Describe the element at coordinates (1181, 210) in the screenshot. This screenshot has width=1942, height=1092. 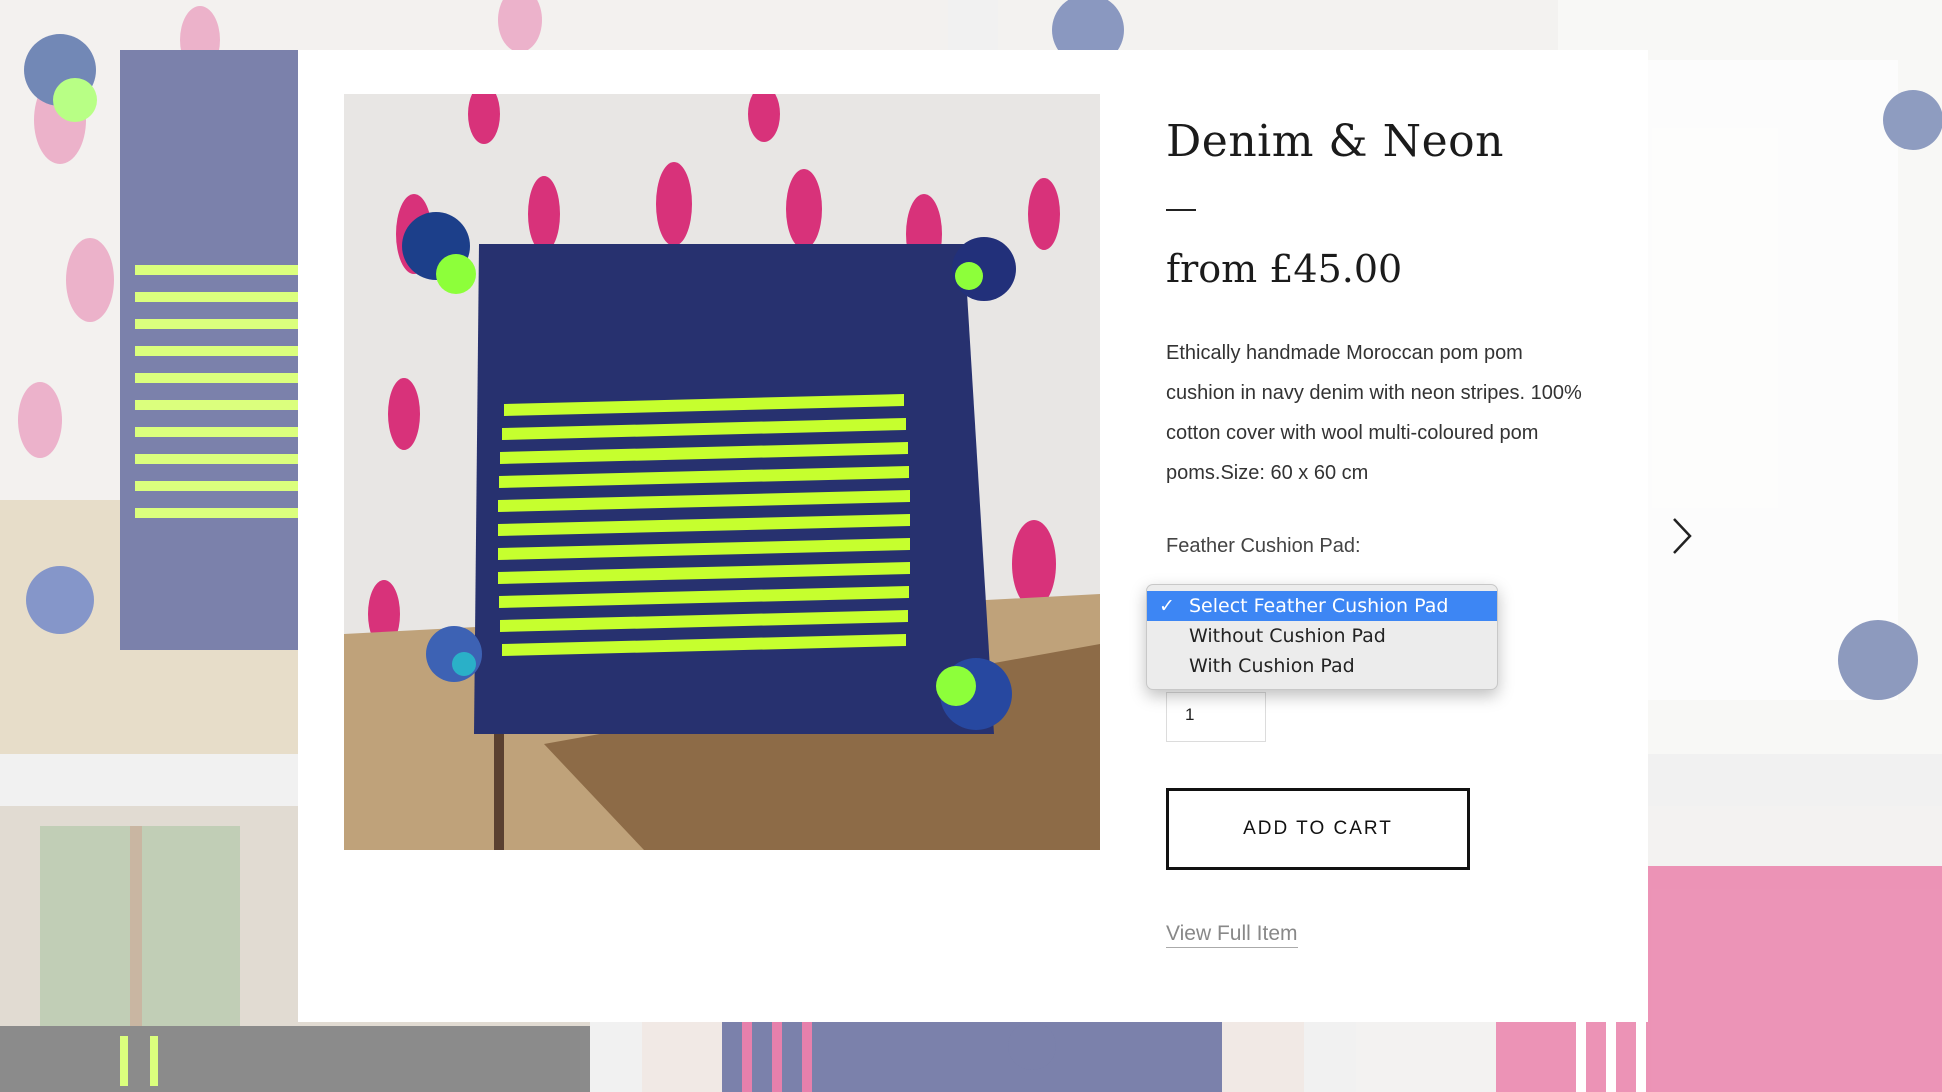
I see `title-divider` at that location.